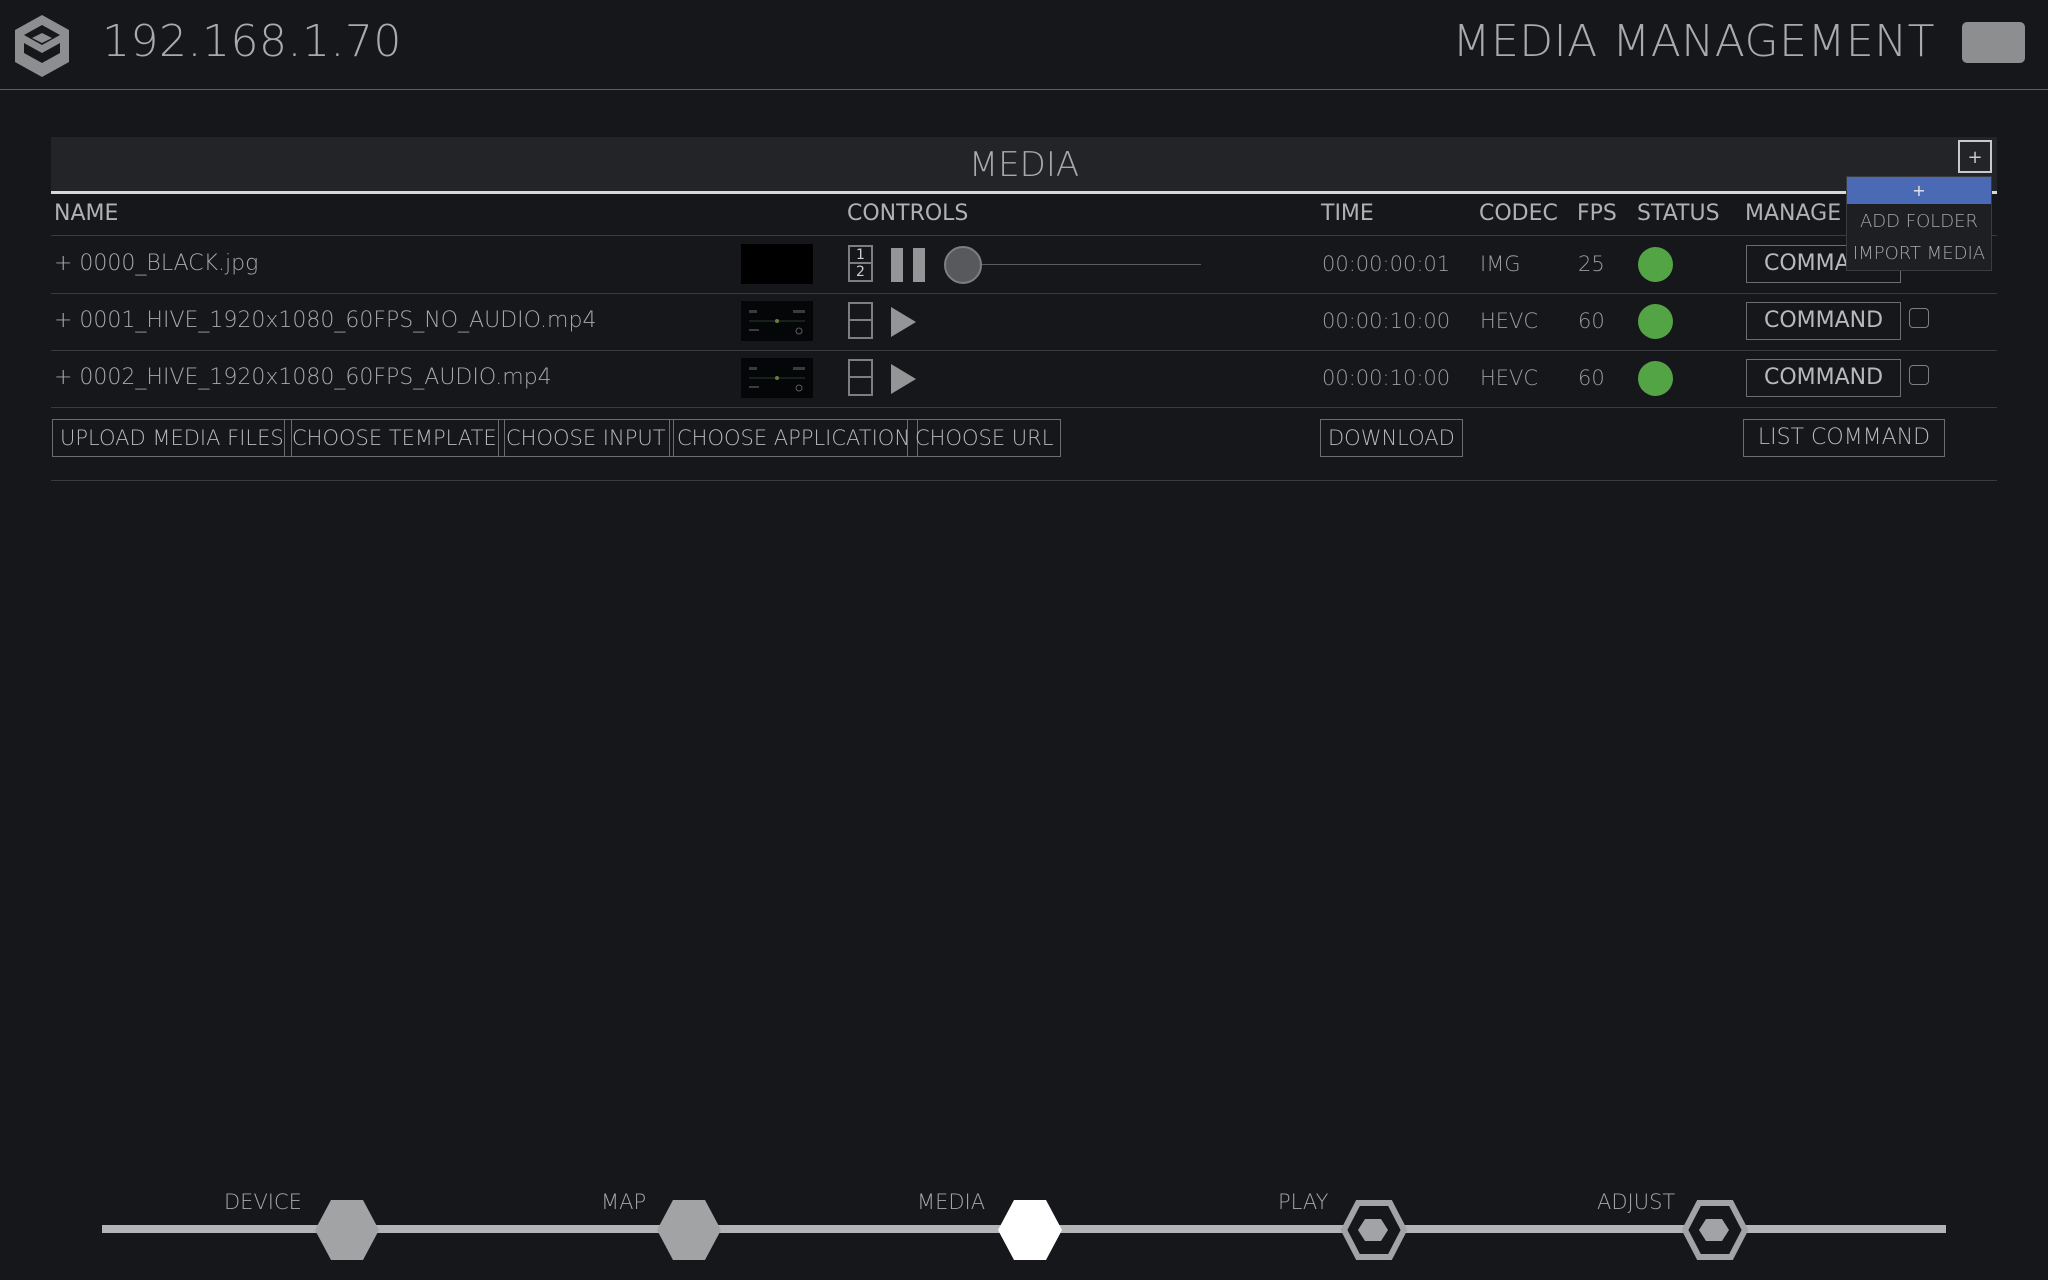 This screenshot has width=2048, height=1280. I want to click on media-codec: IMG, so click(1500, 264).